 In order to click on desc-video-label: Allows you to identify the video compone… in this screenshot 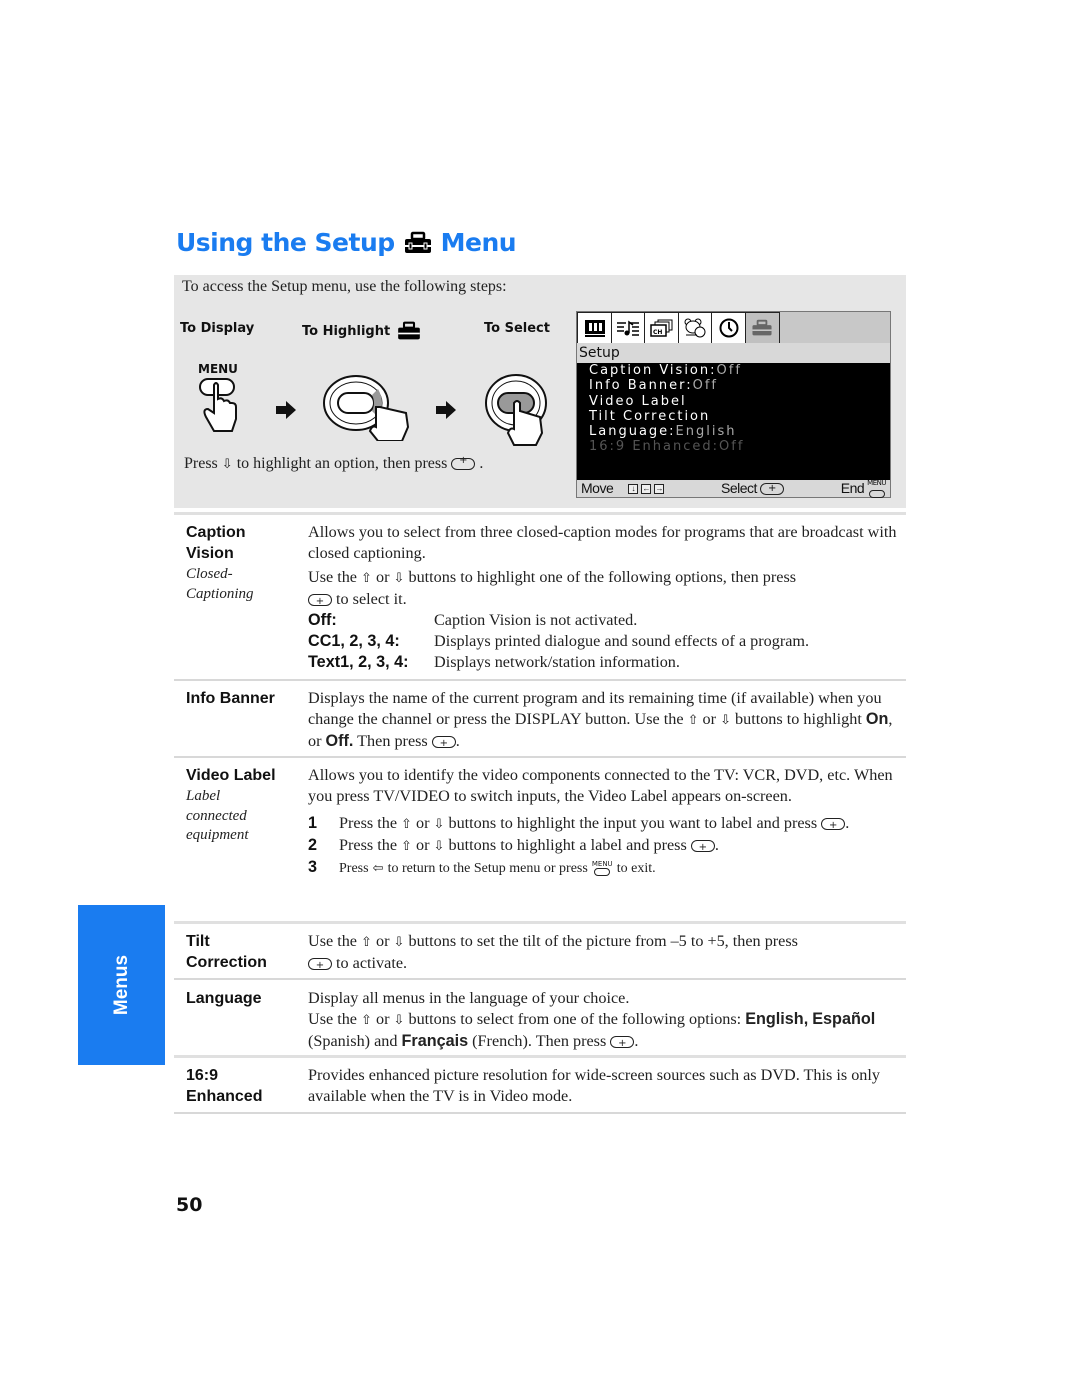, I will do `click(607, 822)`.